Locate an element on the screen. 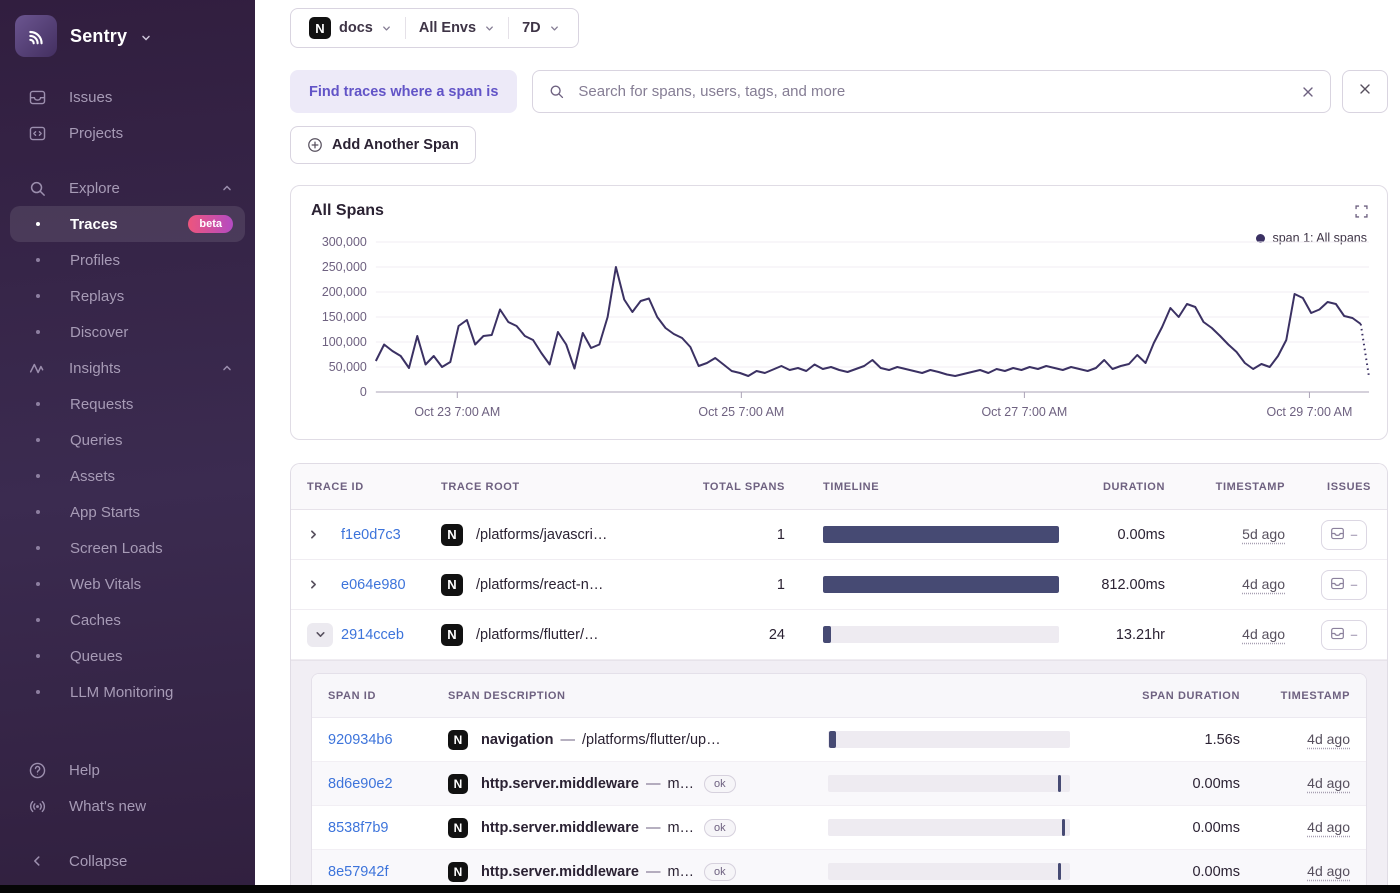  collapse-trace-button is located at coordinates (320, 634).